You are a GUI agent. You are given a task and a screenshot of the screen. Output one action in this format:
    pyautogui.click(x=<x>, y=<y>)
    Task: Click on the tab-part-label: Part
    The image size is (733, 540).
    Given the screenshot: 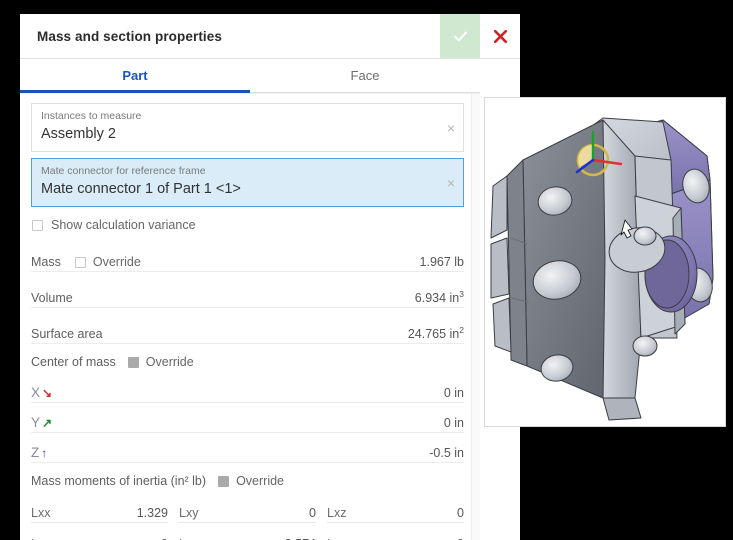 What is the action you would take?
    pyautogui.click(x=135, y=75)
    